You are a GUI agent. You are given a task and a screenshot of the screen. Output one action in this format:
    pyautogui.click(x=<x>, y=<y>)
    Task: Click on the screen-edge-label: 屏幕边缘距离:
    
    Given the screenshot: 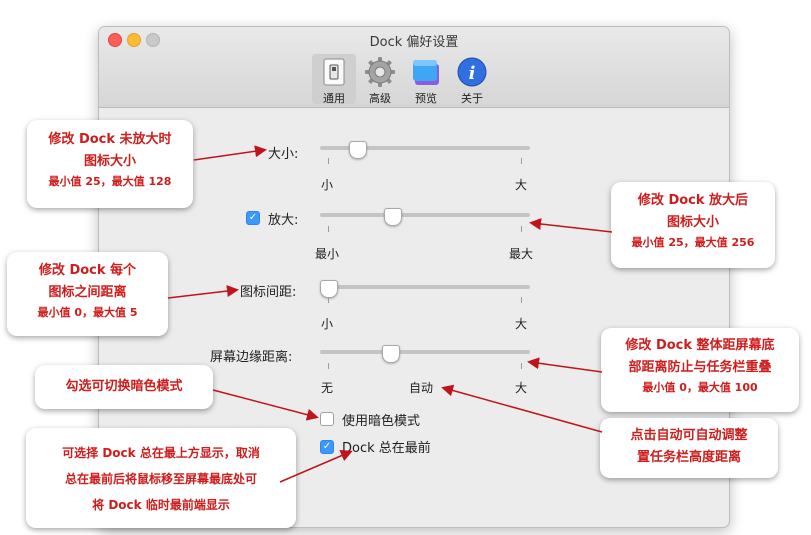 What is the action you would take?
    pyautogui.click(x=251, y=357)
    